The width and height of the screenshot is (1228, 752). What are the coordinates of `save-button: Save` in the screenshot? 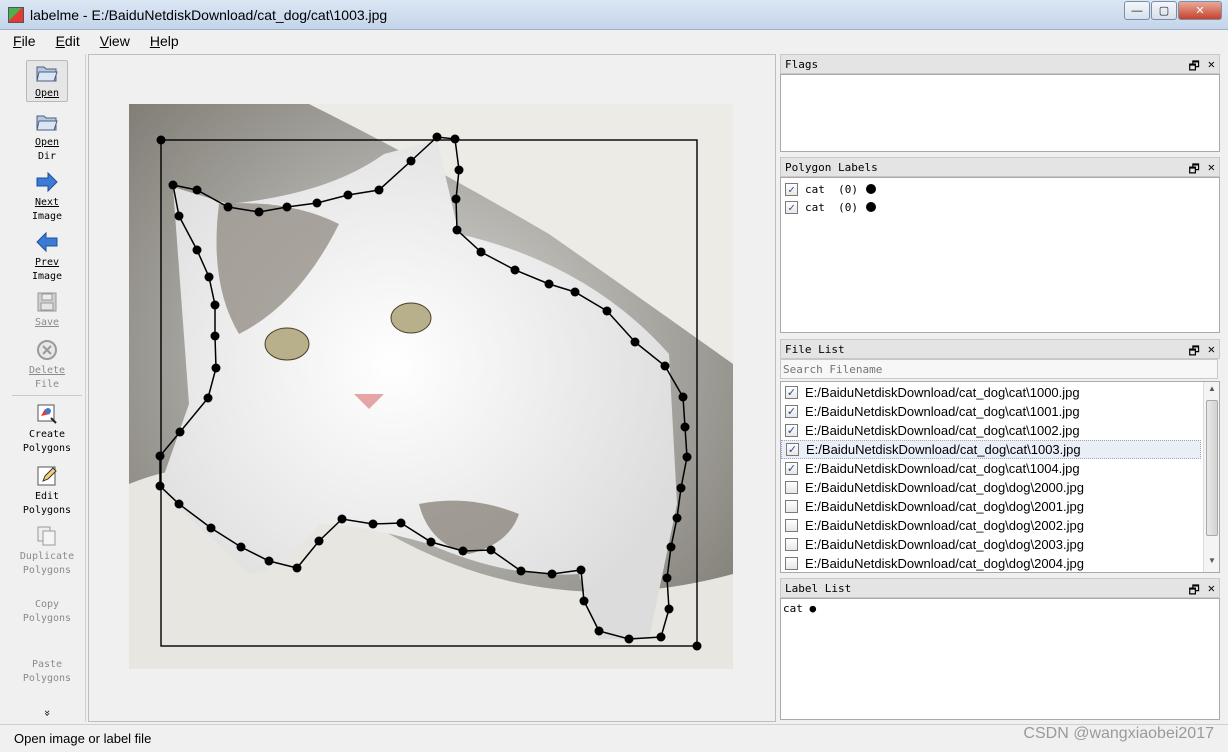 It's located at (47, 310).